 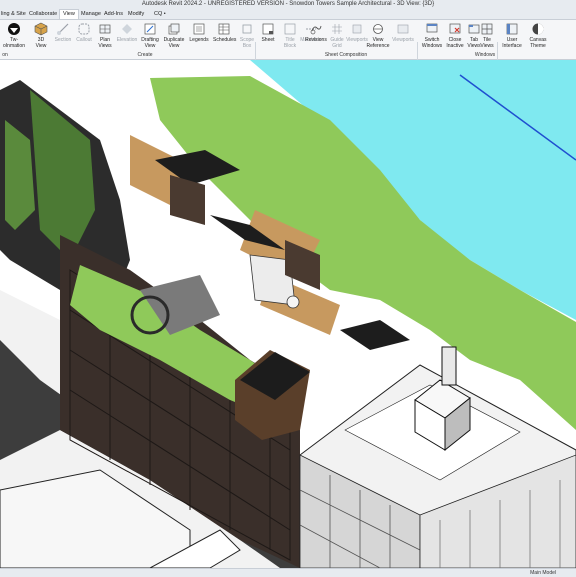 I want to click on close-inactive-icon, so click(x=455, y=28).